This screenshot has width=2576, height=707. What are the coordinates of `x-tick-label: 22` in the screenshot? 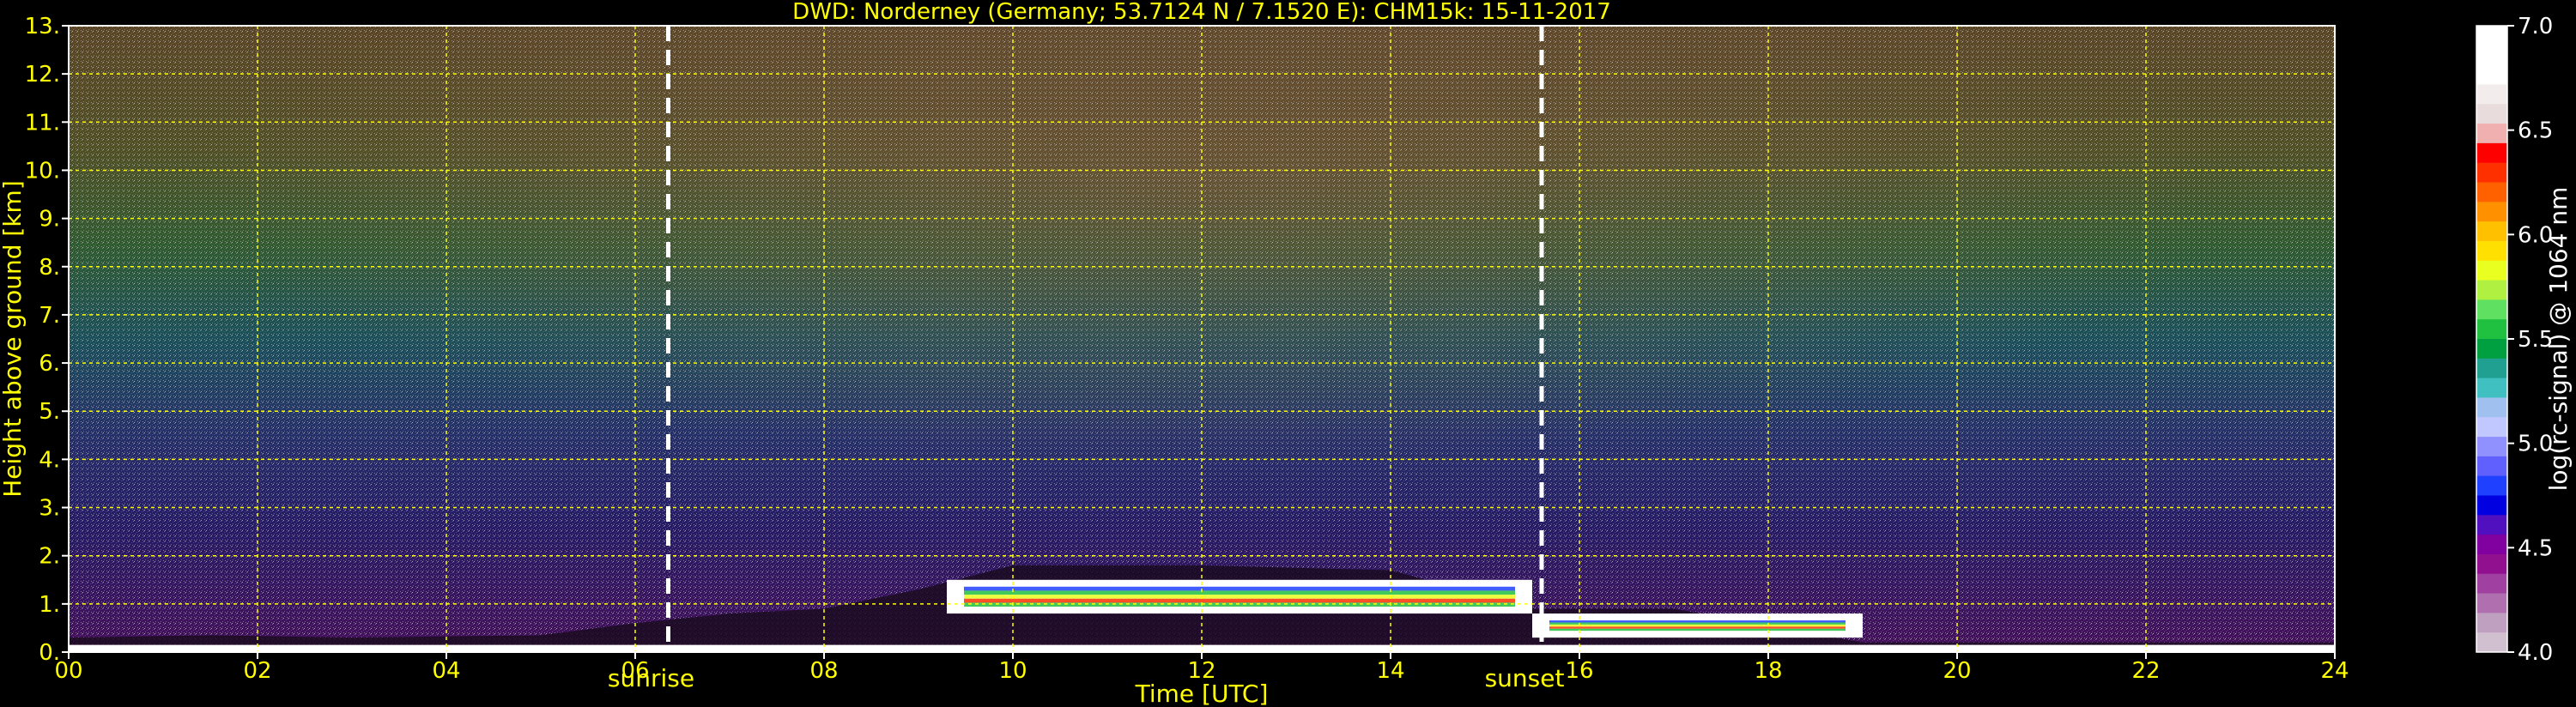 It's located at (2145, 671).